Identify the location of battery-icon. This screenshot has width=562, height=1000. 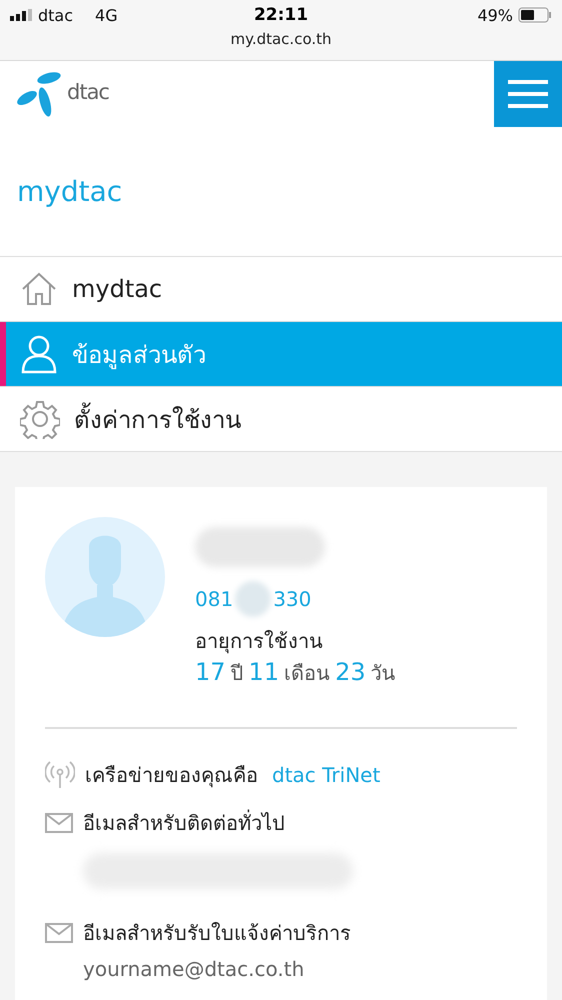
(535, 15).